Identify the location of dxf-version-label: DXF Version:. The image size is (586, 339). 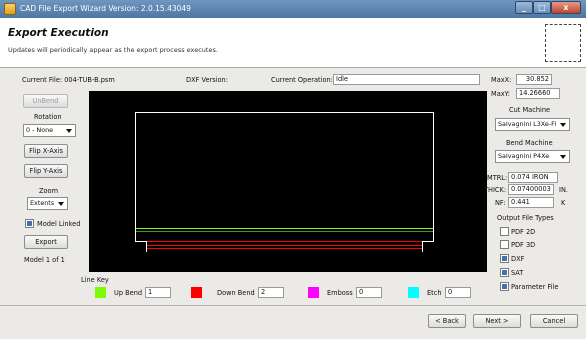
(207, 80).